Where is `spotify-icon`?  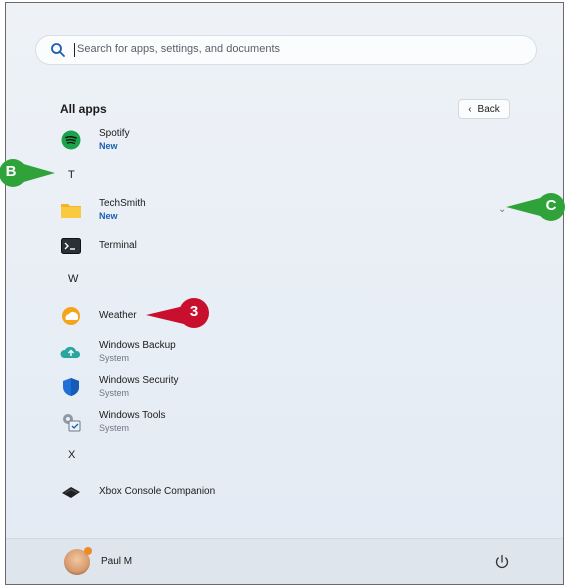
spotify-icon is located at coordinates (71, 140).